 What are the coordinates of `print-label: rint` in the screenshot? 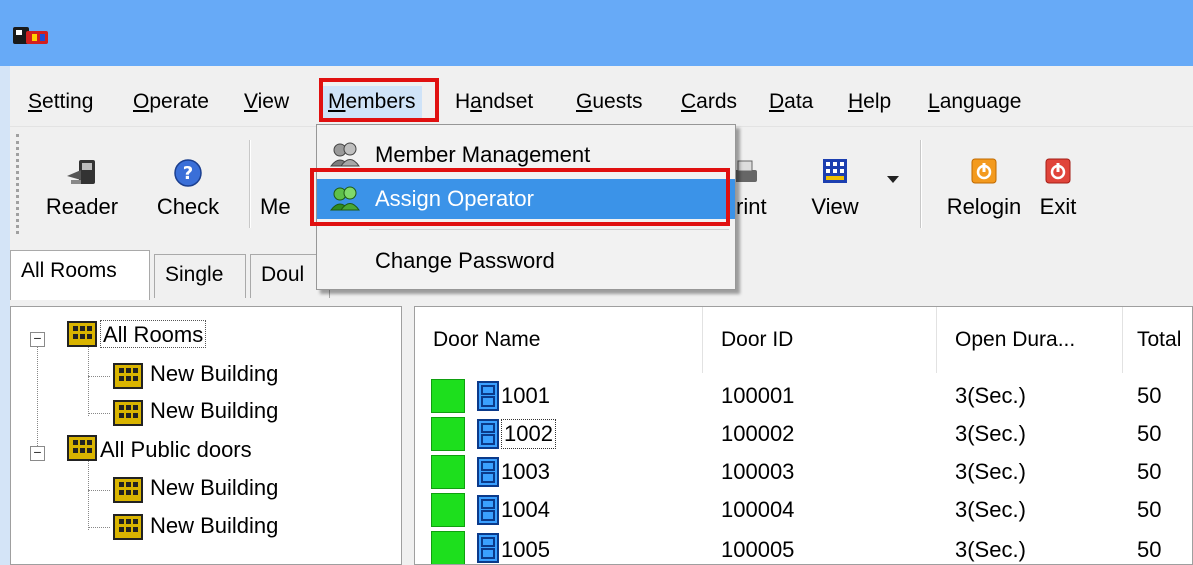 It's located at (751, 206).